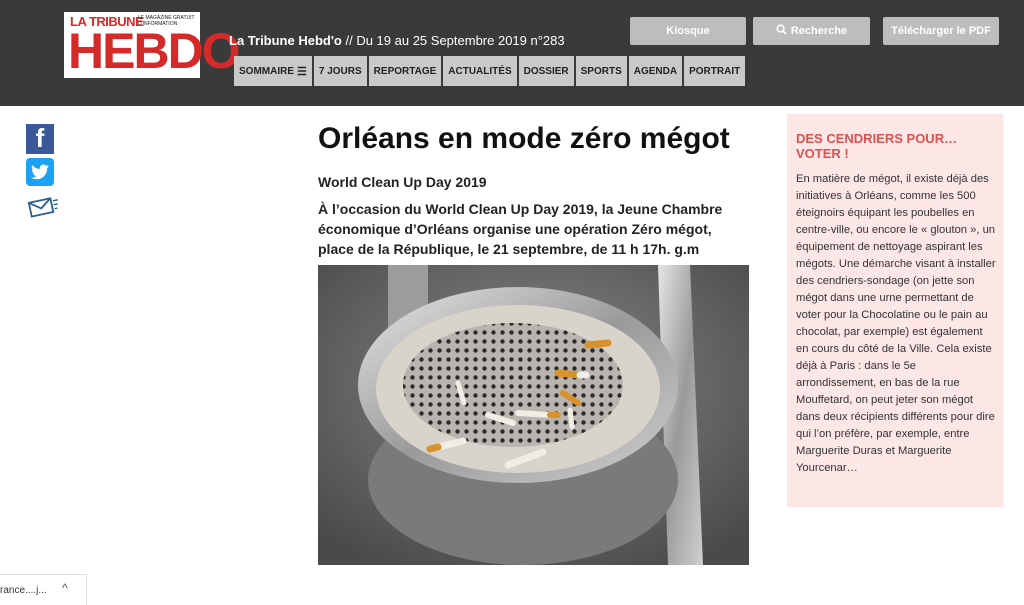  I want to click on email-share-icon, so click(43, 207).